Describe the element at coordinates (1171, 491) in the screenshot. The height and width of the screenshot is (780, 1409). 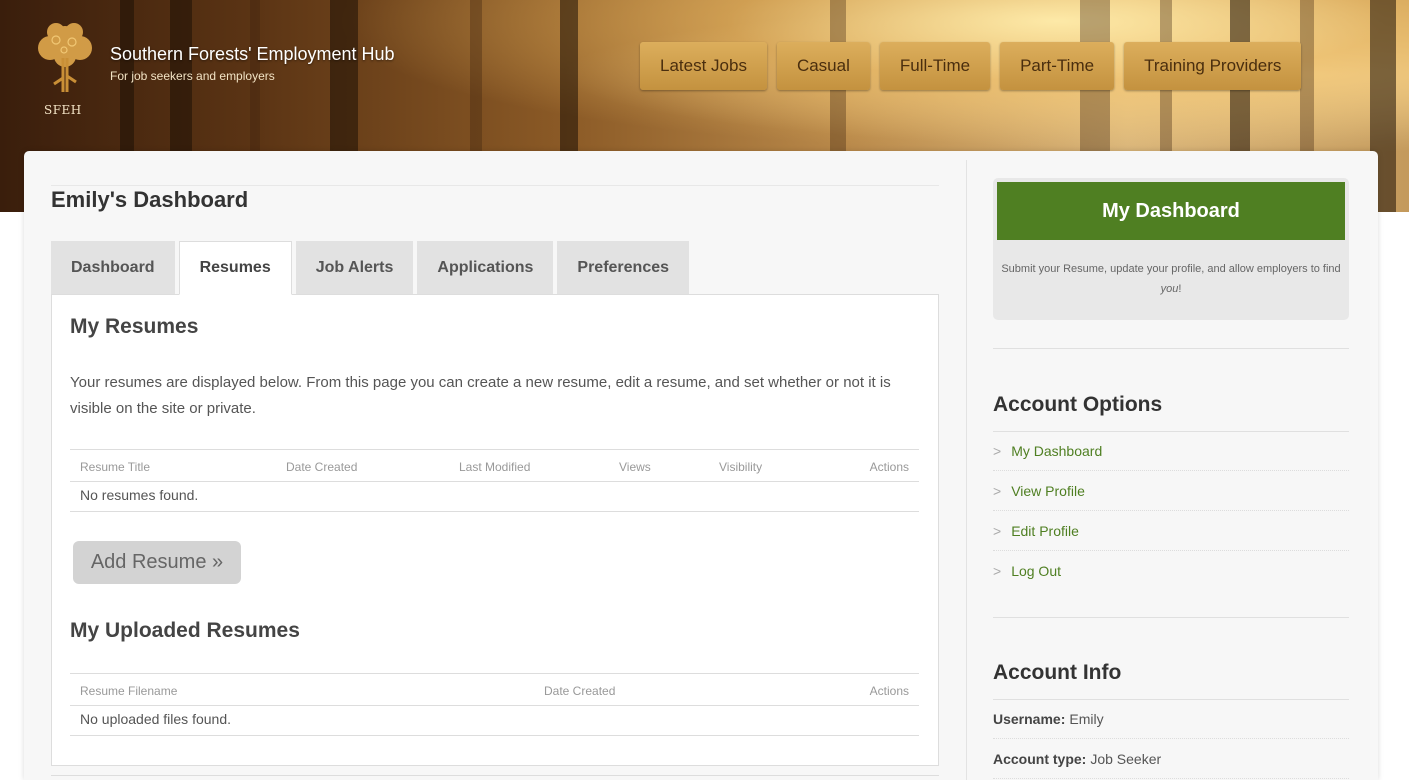
I see `account-option-view-profile: > View Profile` at that location.